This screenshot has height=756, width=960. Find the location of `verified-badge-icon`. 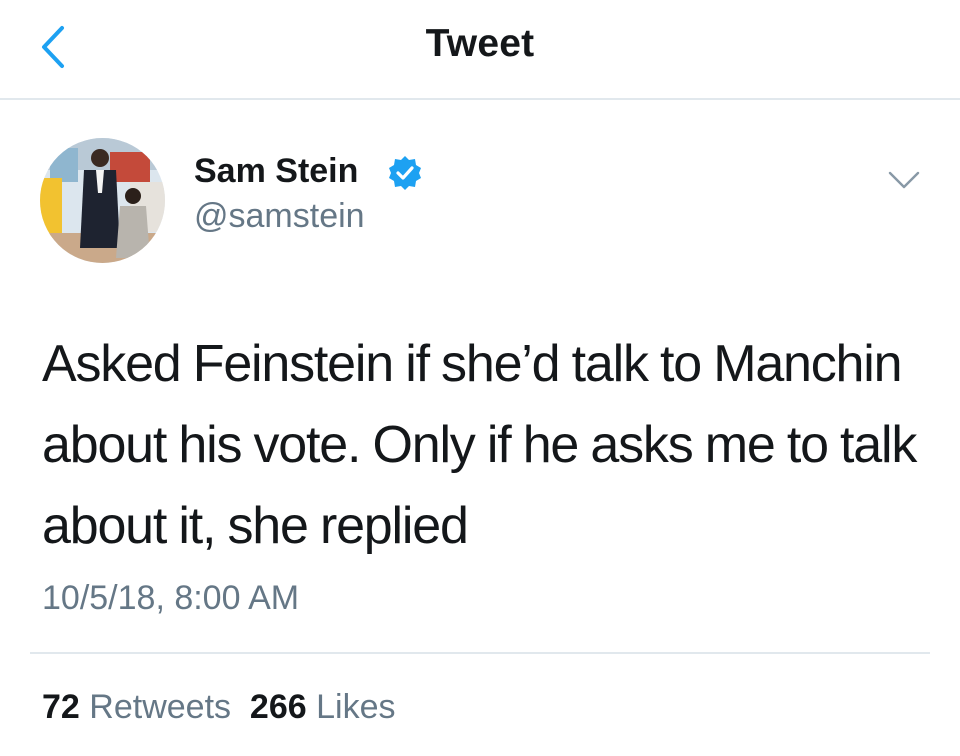

verified-badge-icon is located at coordinates (405, 173).